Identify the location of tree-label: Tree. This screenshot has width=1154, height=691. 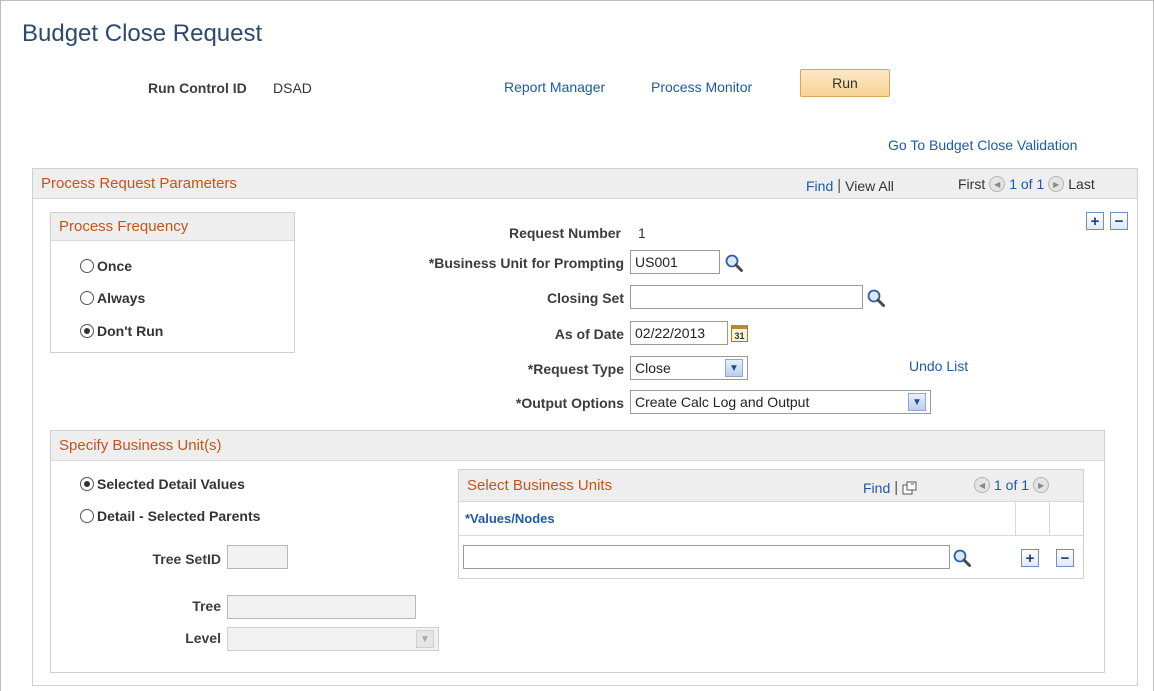
(206, 606).